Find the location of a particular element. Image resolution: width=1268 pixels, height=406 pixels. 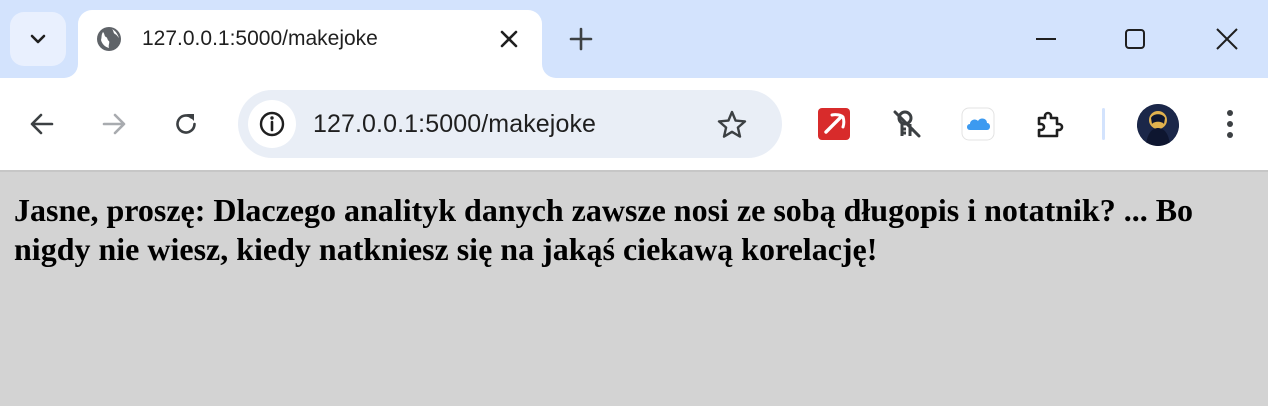

pickaxe-extension-icon is located at coordinates (834, 124).